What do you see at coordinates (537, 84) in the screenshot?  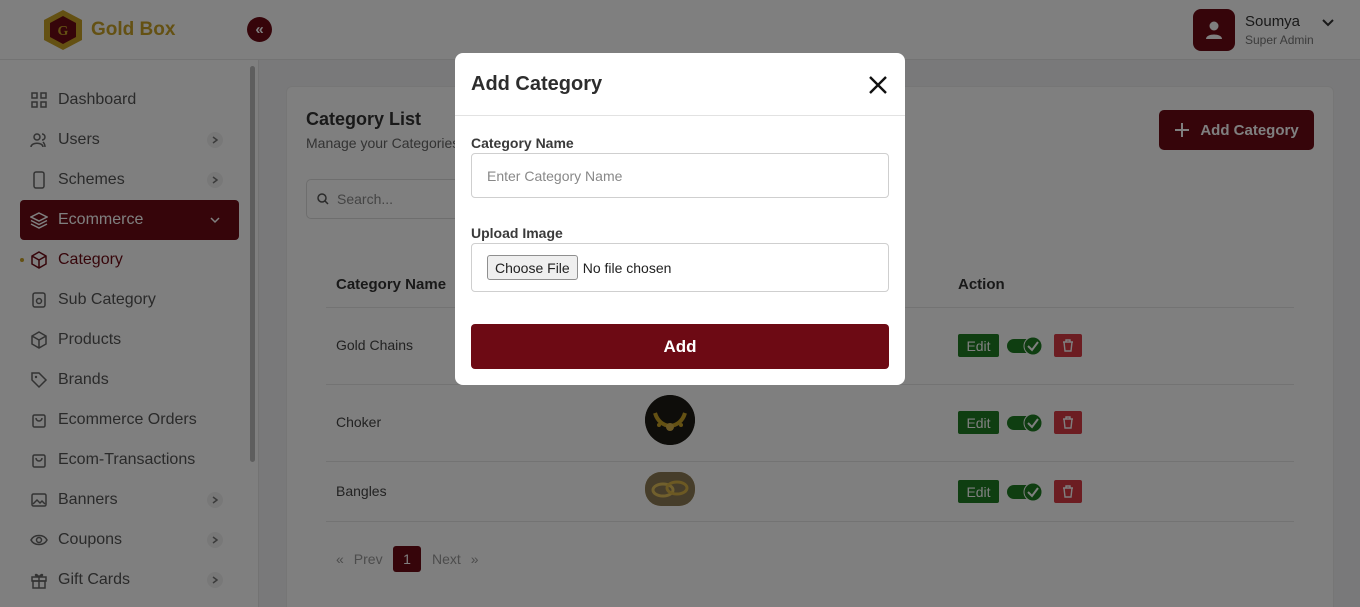 I see `modal-title: Add Category` at bounding box center [537, 84].